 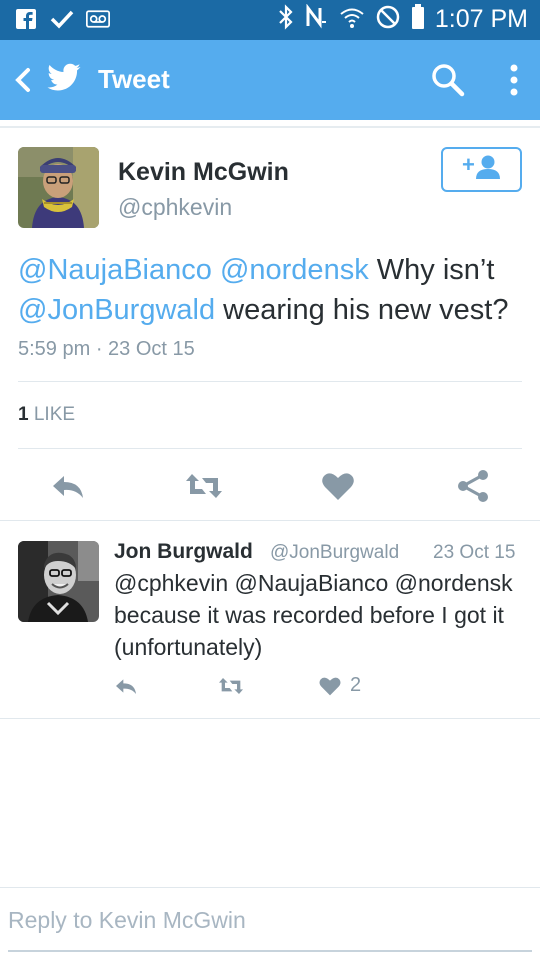 I want to click on reply-like-count: 2, so click(x=356, y=685).